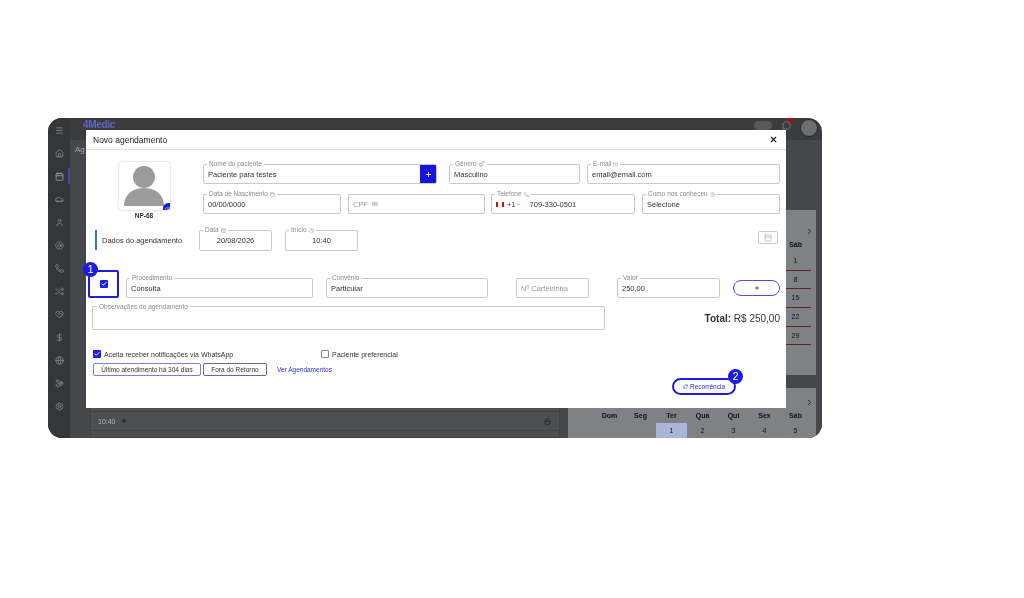 This screenshot has height=598, width=1024. I want to click on panel-icon, so click(768, 237).